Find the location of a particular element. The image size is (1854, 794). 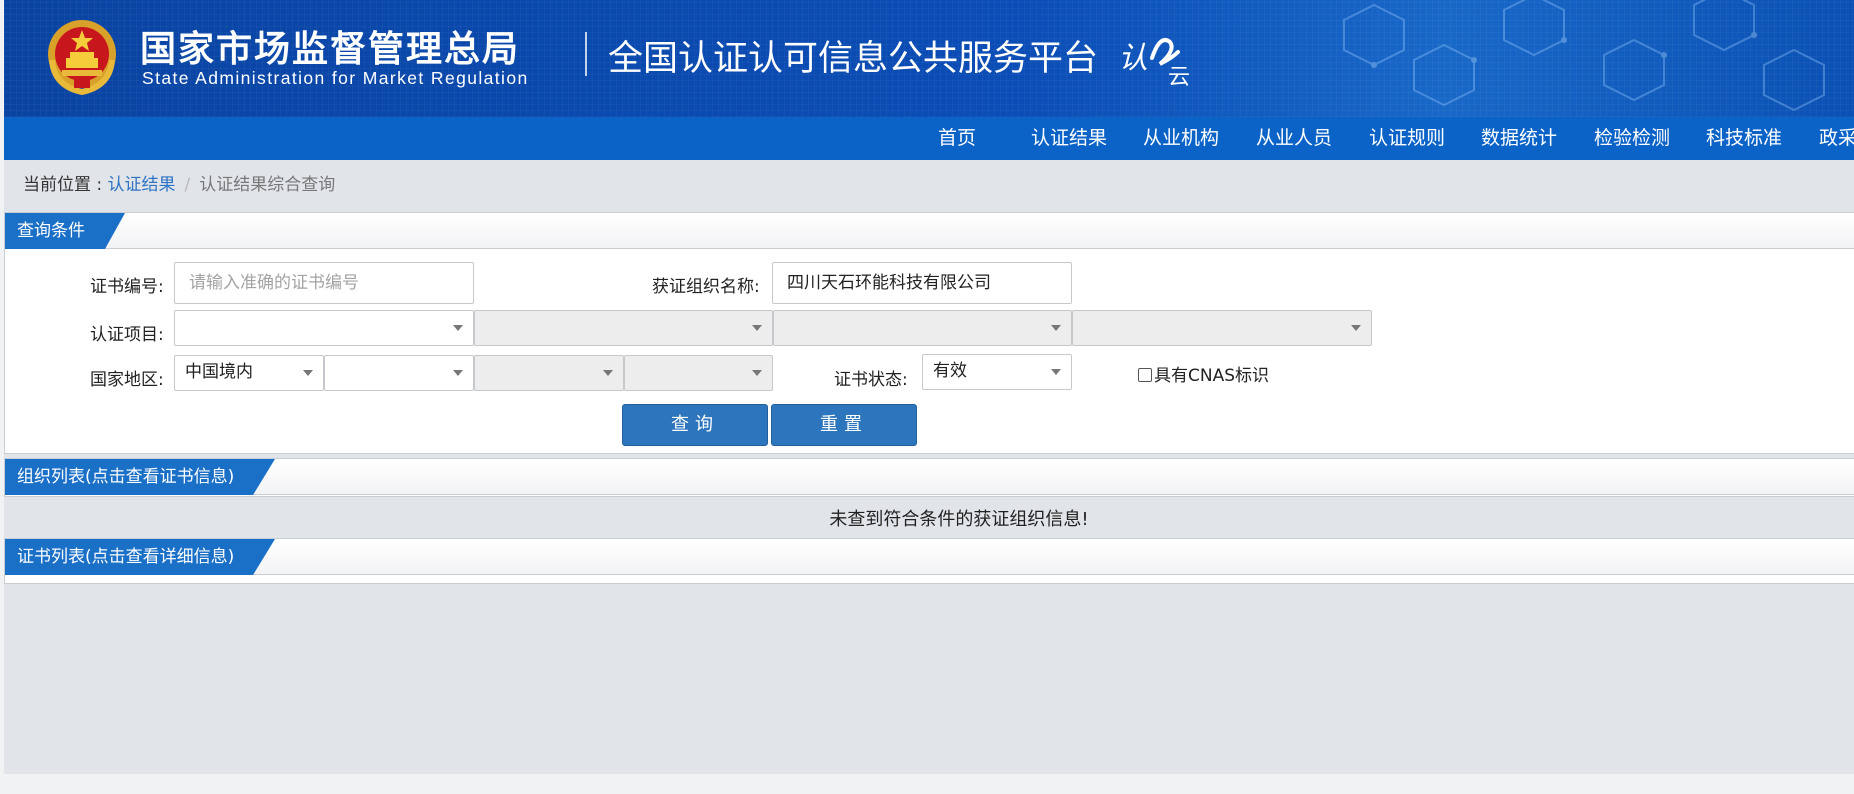

query-panel-tab: 查询条件 is located at coordinates (65, 231).